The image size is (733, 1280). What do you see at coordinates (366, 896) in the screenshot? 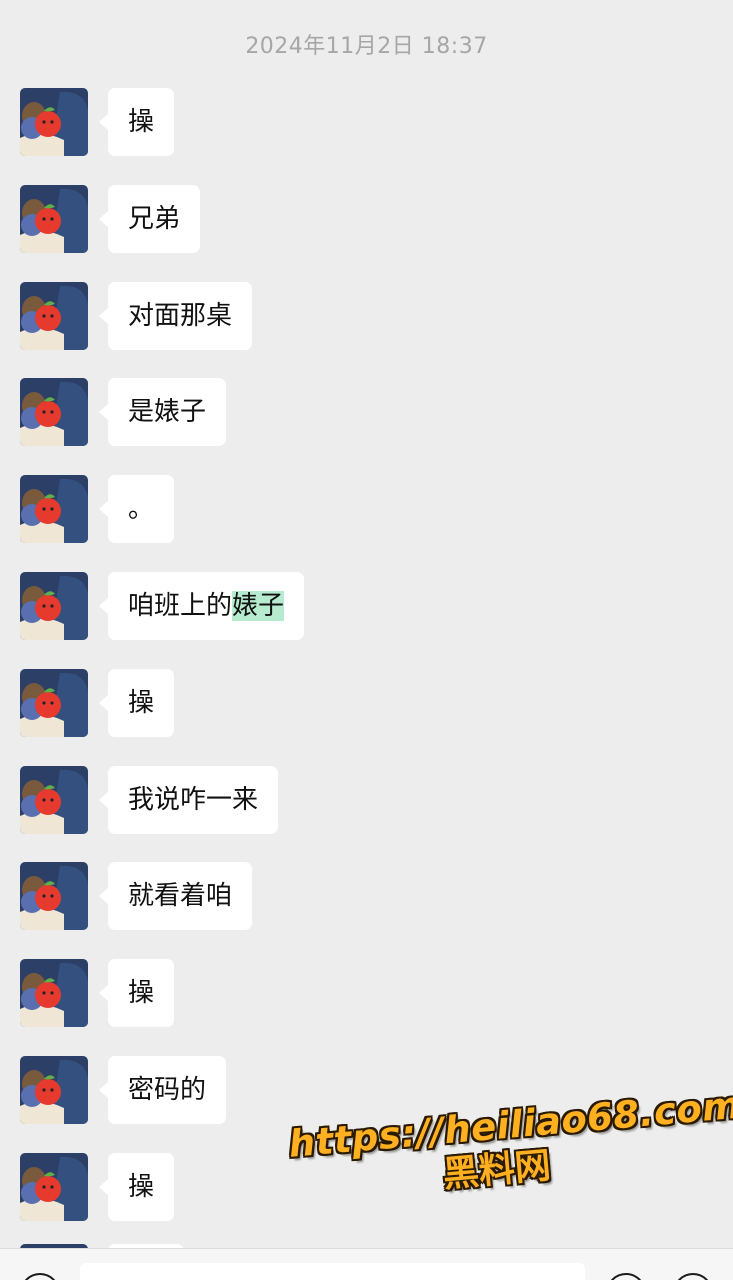
I see `message-row: 就看着咱` at bounding box center [366, 896].